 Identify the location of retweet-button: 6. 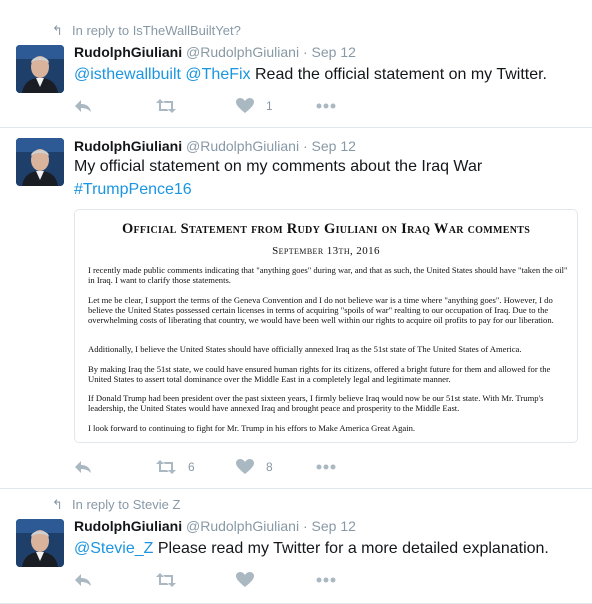
(175, 467).